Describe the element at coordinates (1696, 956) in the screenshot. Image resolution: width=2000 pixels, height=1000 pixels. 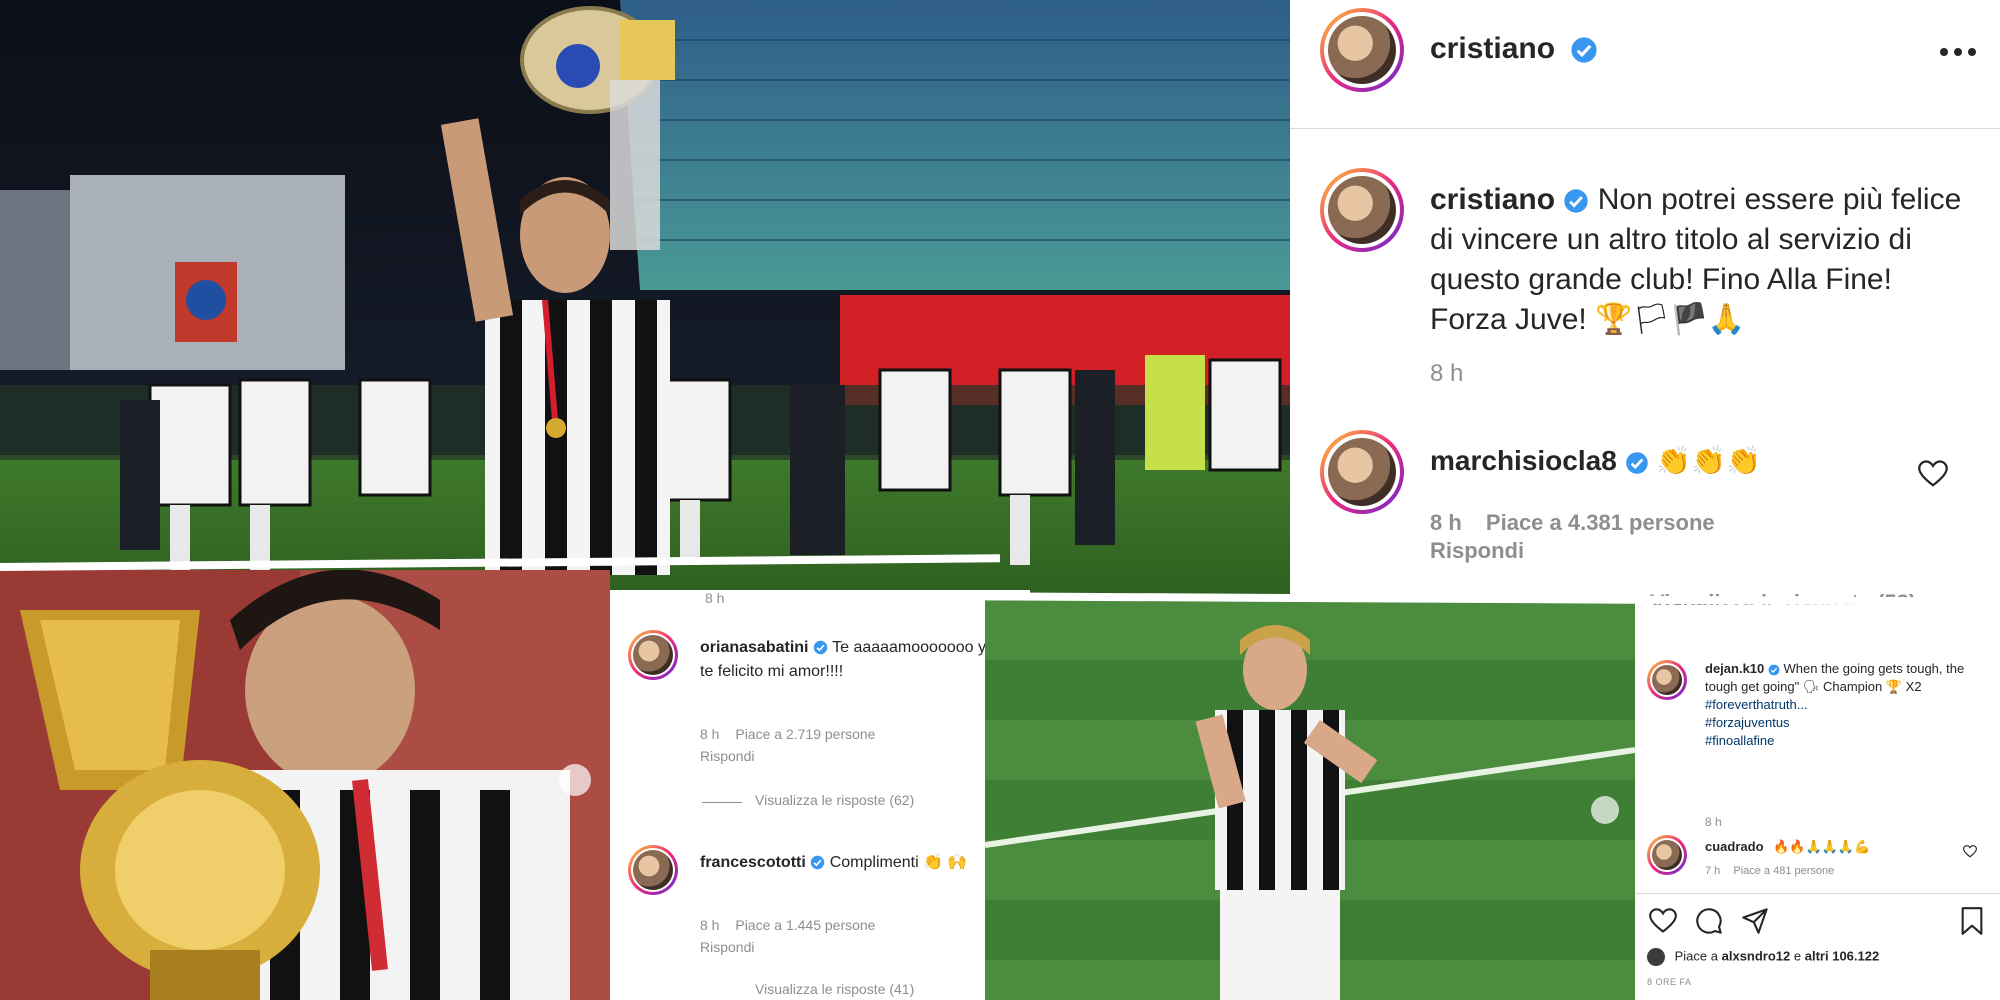
I see `liked-by-prefix: Piace a` at that location.